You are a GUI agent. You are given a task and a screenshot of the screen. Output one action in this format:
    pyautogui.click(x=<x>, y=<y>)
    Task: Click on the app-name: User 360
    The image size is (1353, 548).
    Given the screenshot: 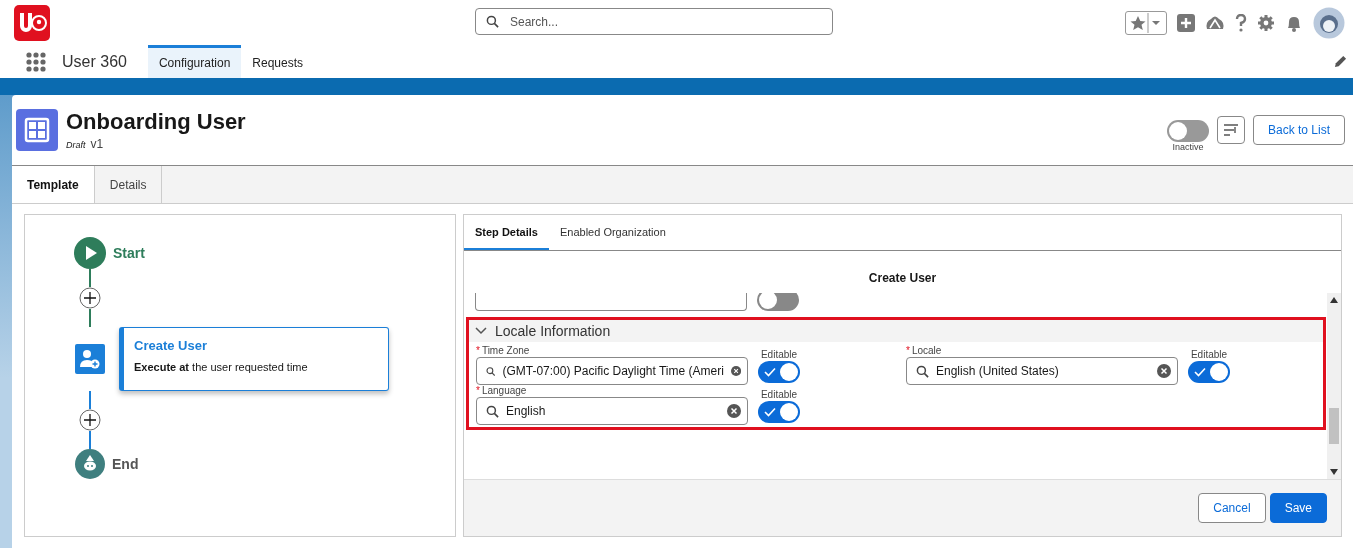 What is the action you would take?
    pyautogui.click(x=94, y=61)
    